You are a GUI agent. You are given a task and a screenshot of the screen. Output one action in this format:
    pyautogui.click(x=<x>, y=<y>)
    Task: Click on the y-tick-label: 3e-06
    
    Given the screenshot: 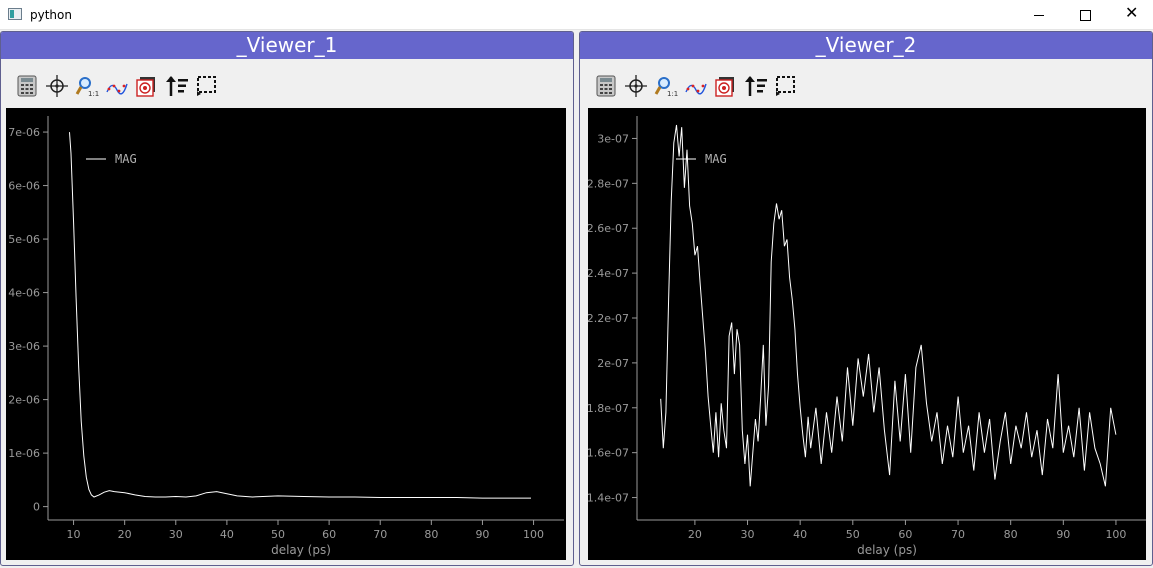 What is the action you would take?
    pyautogui.click(x=24, y=346)
    